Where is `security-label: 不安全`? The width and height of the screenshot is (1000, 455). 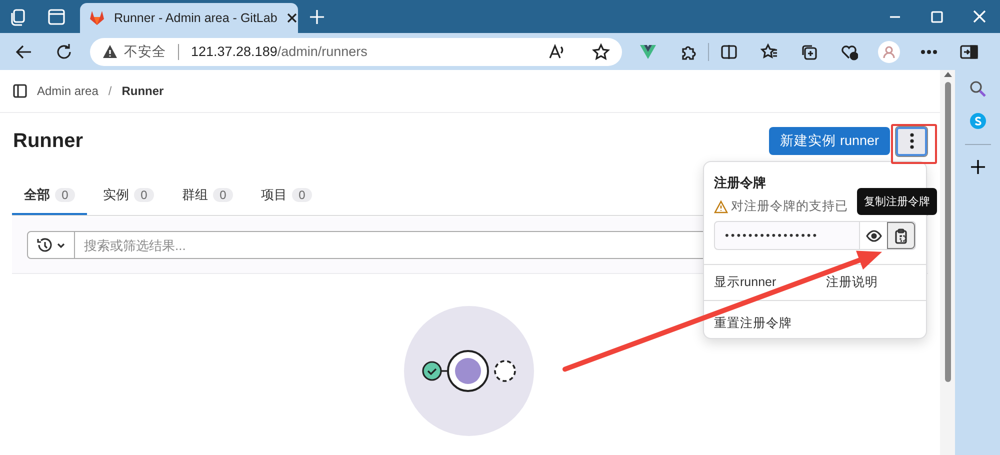
security-label: 不安全 is located at coordinates (145, 51).